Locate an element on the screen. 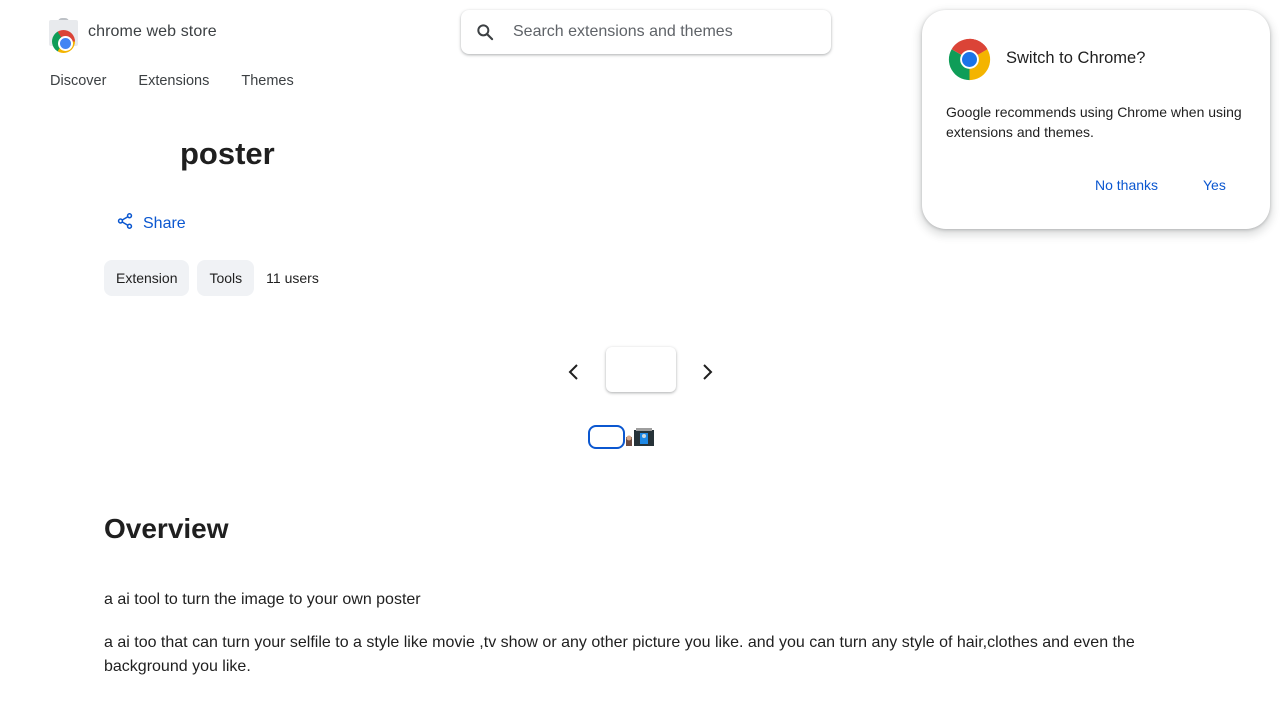 Image resolution: width=1280 pixels, height=720 pixels. nav-discover: Discover is located at coordinates (78, 81).